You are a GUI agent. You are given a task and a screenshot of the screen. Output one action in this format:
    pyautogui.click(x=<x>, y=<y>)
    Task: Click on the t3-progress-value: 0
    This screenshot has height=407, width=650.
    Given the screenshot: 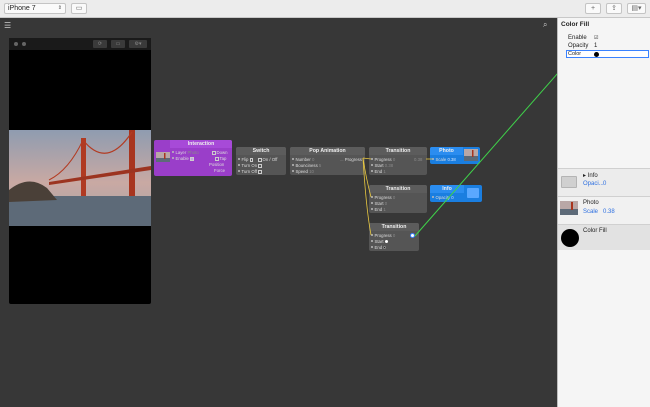 What is the action you would take?
    pyautogui.click(x=394, y=235)
    